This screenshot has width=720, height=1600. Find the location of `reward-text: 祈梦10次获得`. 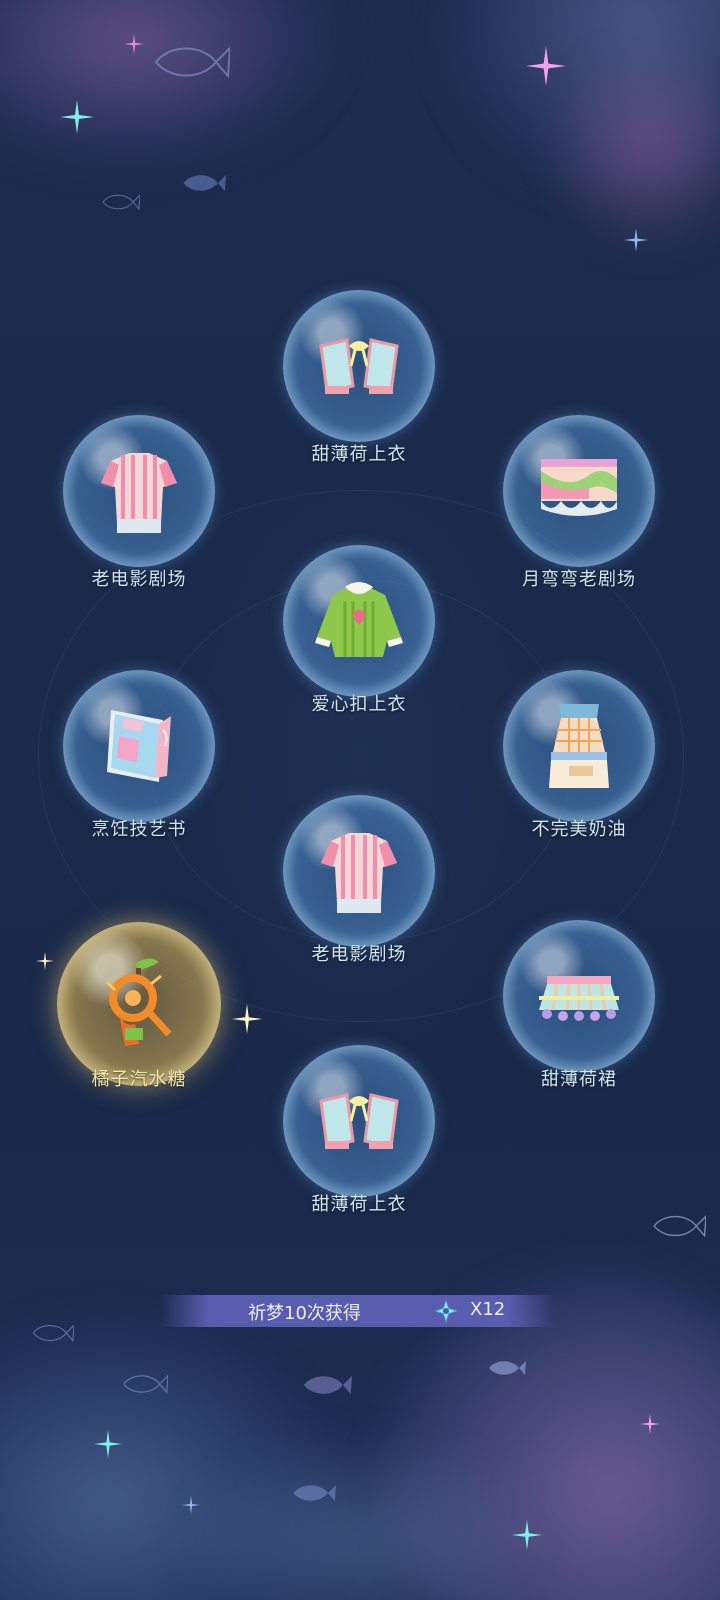

reward-text: 祈梦10次获得 is located at coordinates (304, 1313).